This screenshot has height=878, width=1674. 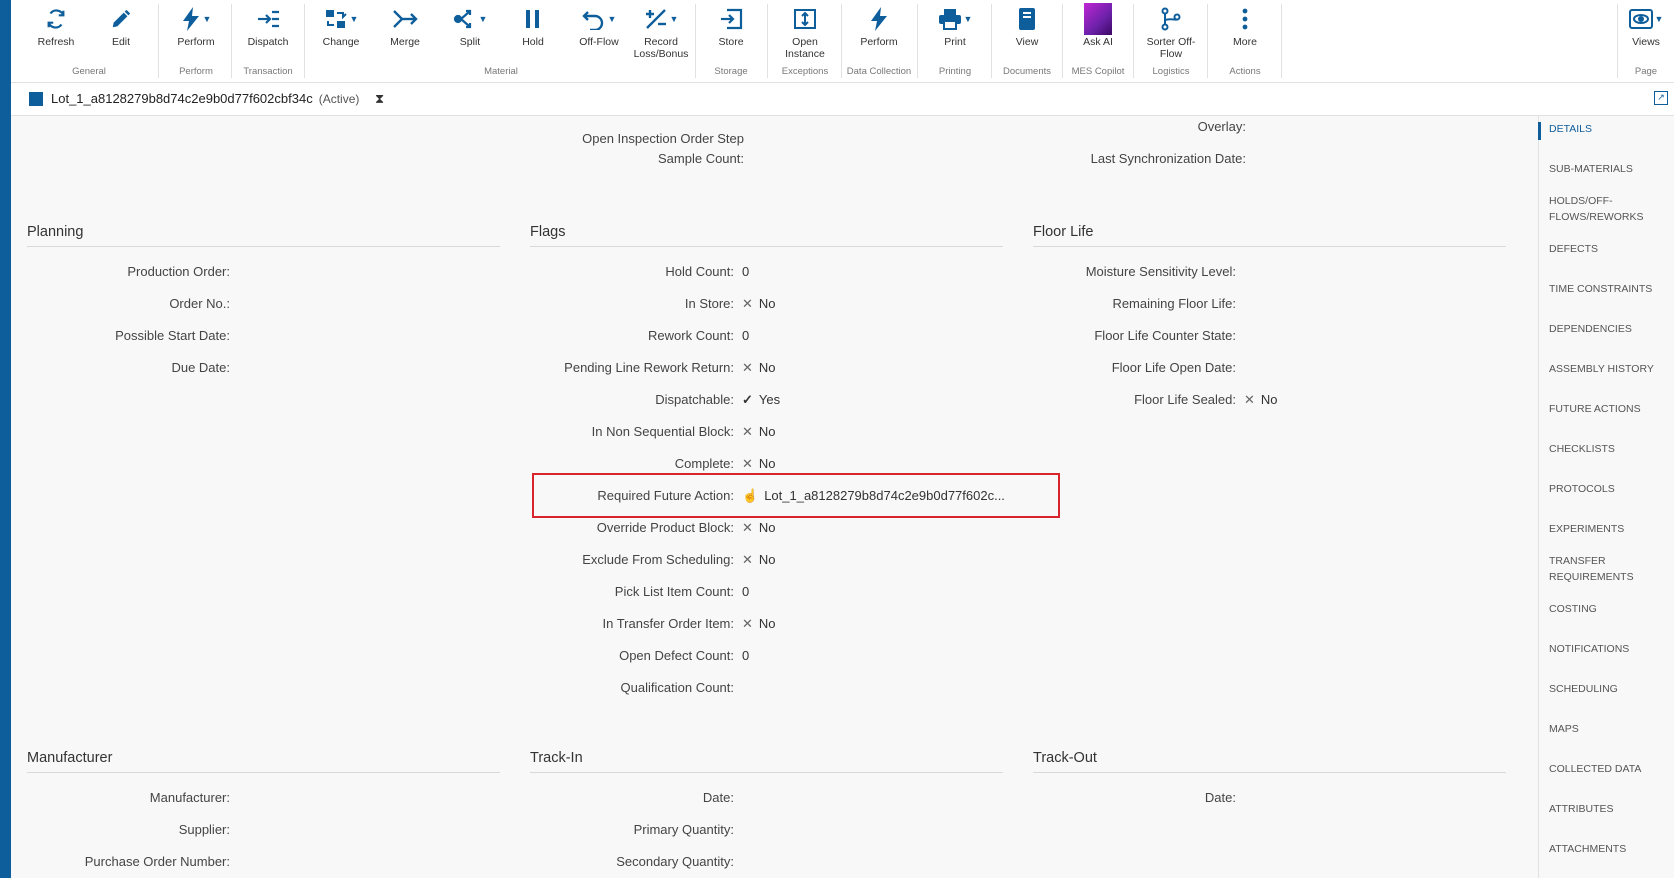 What do you see at coordinates (1646, 42) in the screenshot?
I see `views-label: Views` at bounding box center [1646, 42].